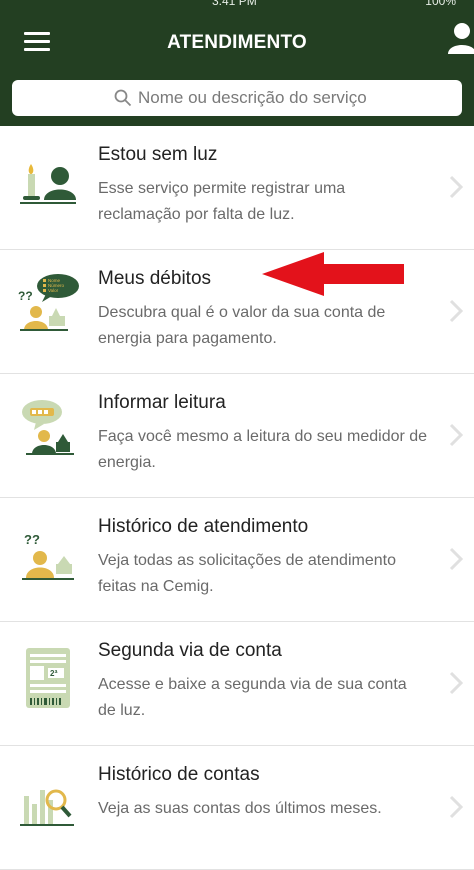  Describe the element at coordinates (333, 274) in the screenshot. I see `red-arrow-annotation` at that location.